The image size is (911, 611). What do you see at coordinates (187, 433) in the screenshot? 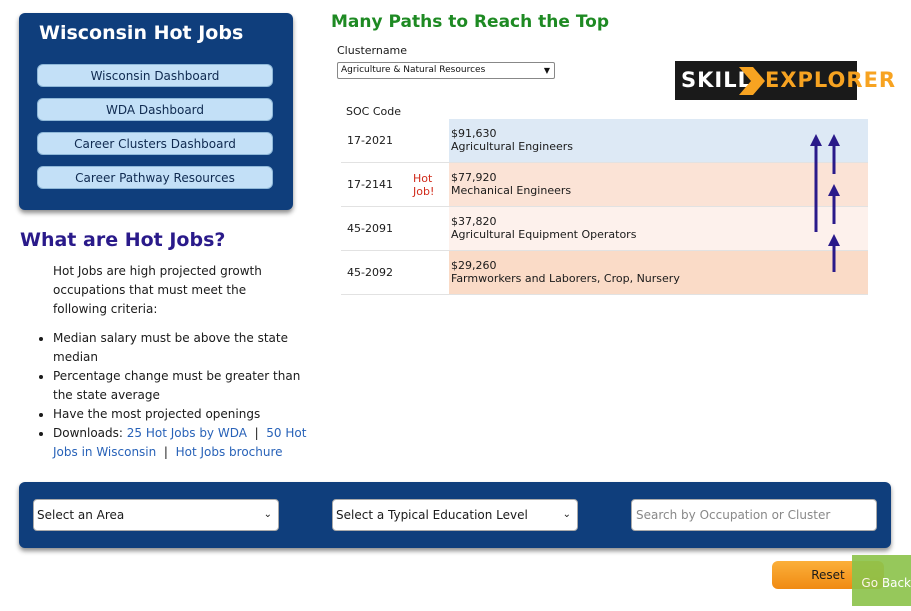
I see `download-25-hot-jobs-link: 25 Hot Jobs by WDA` at bounding box center [187, 433].